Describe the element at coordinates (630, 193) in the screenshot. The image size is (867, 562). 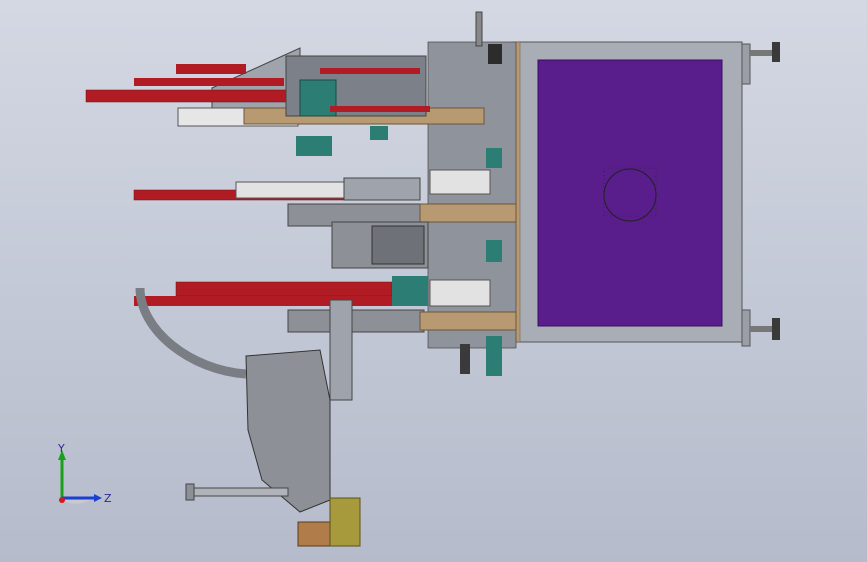
I see `purple-panel` at that location.